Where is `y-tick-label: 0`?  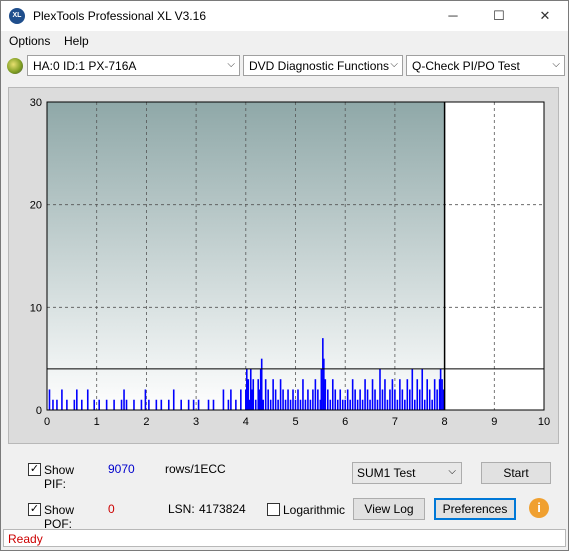 y-tick-label: 0 is located at coordinates (39, 411).